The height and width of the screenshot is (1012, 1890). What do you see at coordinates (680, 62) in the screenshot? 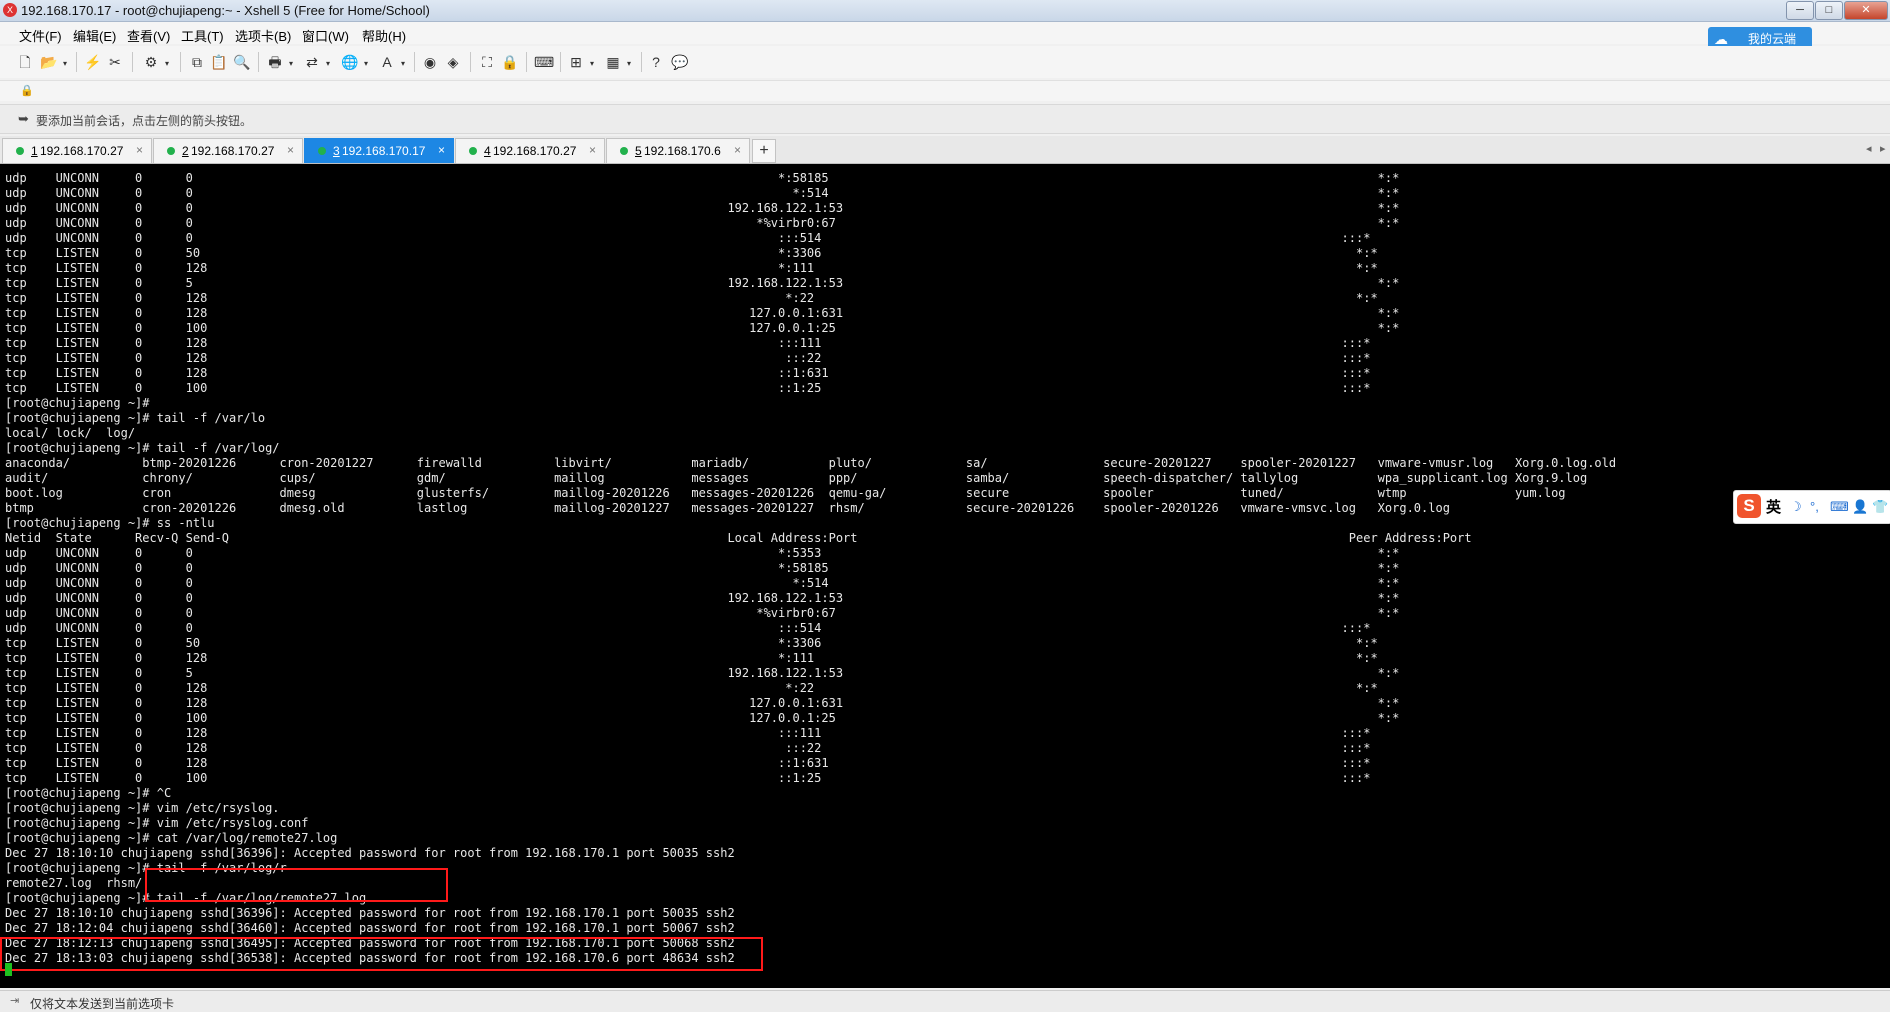
I see `chat-icon: 💬` at bounding box center [680, 62].